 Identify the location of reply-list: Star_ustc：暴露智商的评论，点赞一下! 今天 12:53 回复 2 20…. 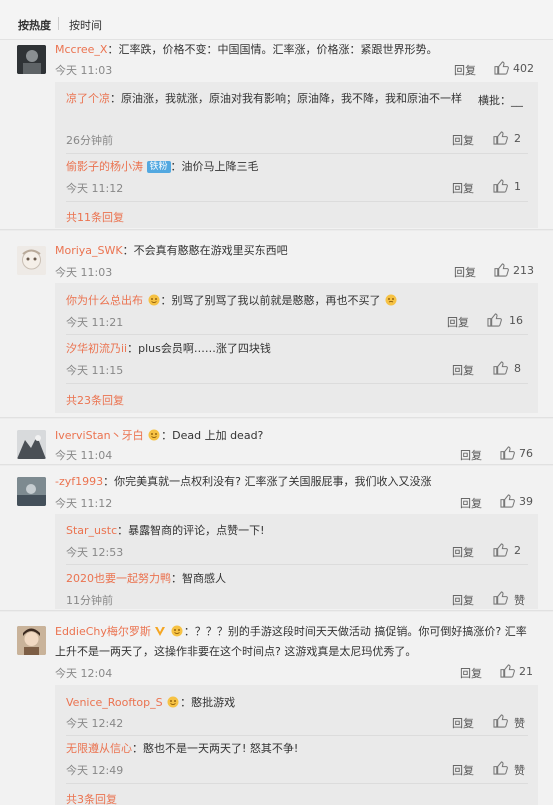
(296, 561).